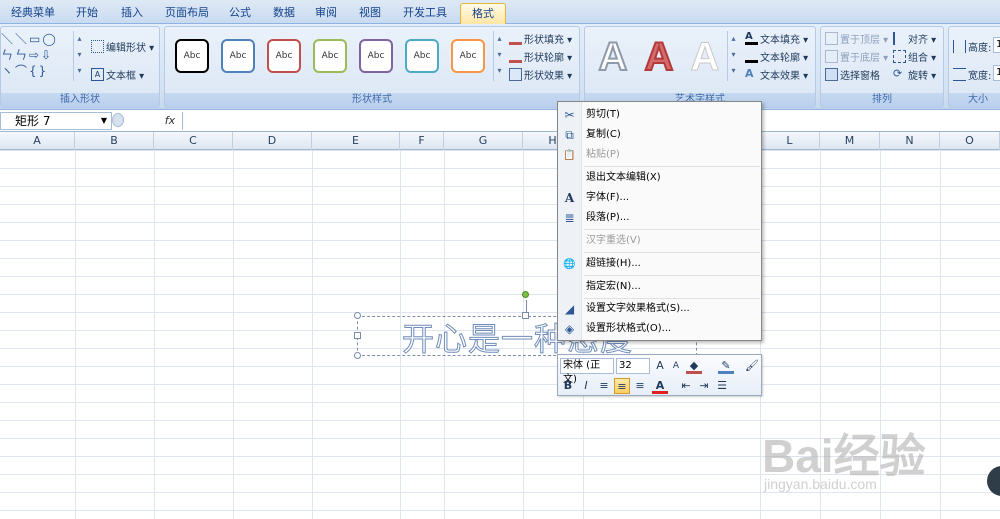 This screenshot has width=1000, height=519. Describe the element at coordinates (422, 56) in the screenshot. I see `shape-style-aqua: Abc` at that location.